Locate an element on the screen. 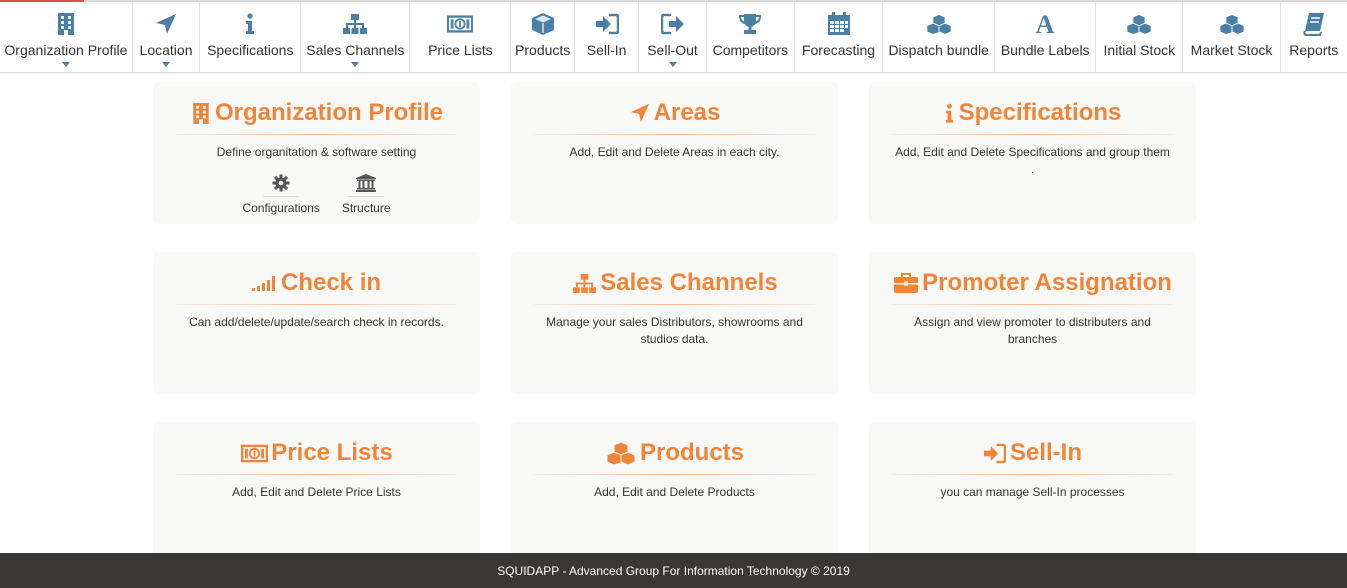  card-products: Products Add, Edit and Delete Products is located at coordinates (674, 488).